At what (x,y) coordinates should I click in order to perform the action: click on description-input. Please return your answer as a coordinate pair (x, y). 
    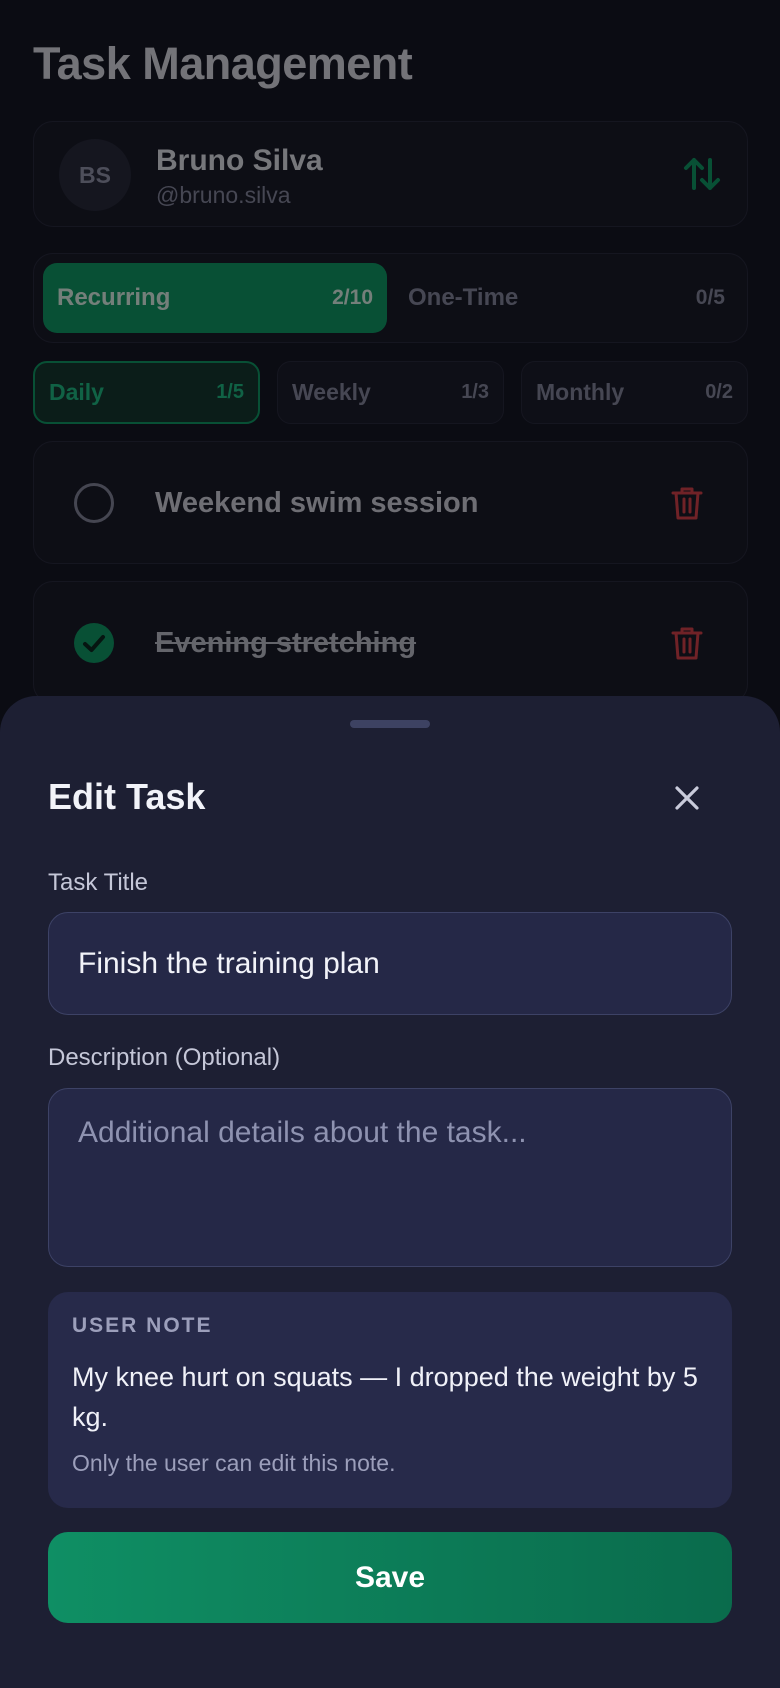
    Looking at the image, I should click on (390, 1177).